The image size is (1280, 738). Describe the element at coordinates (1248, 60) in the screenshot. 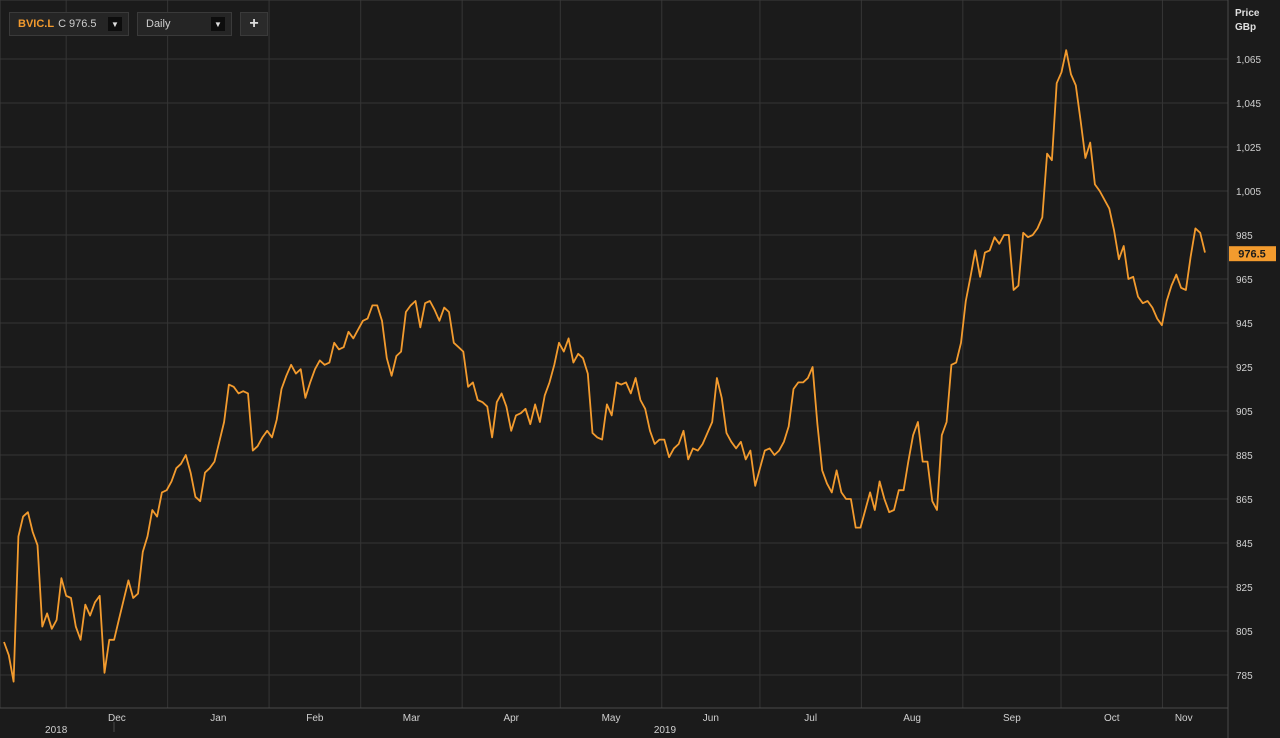

I see `y-tick-label: 1,065` at that location.